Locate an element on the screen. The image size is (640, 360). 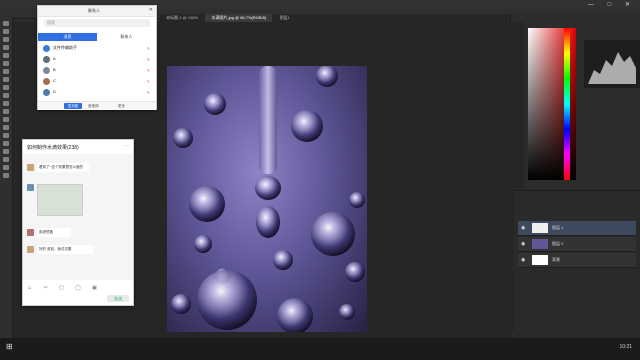
window-controls: — □ ✕ is located at coordinates (612, 4).